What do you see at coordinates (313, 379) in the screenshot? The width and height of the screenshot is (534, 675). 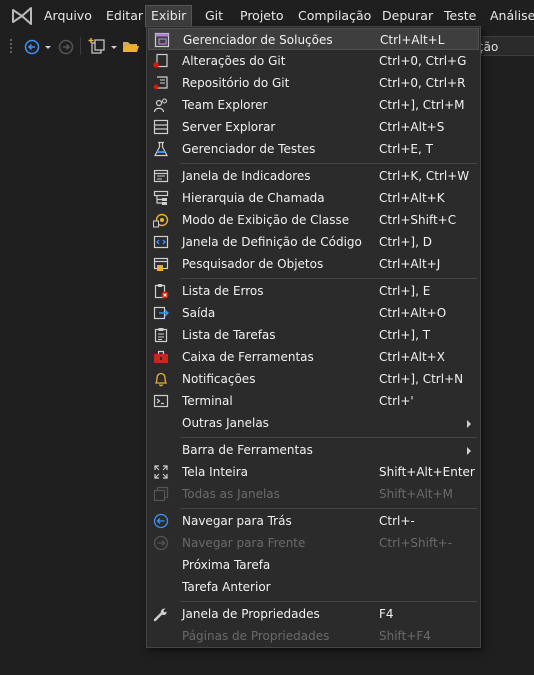 I see `menu-item-notifications: Notificações Ctrl+], Ctrl+N` at bounding box center [313, 379].